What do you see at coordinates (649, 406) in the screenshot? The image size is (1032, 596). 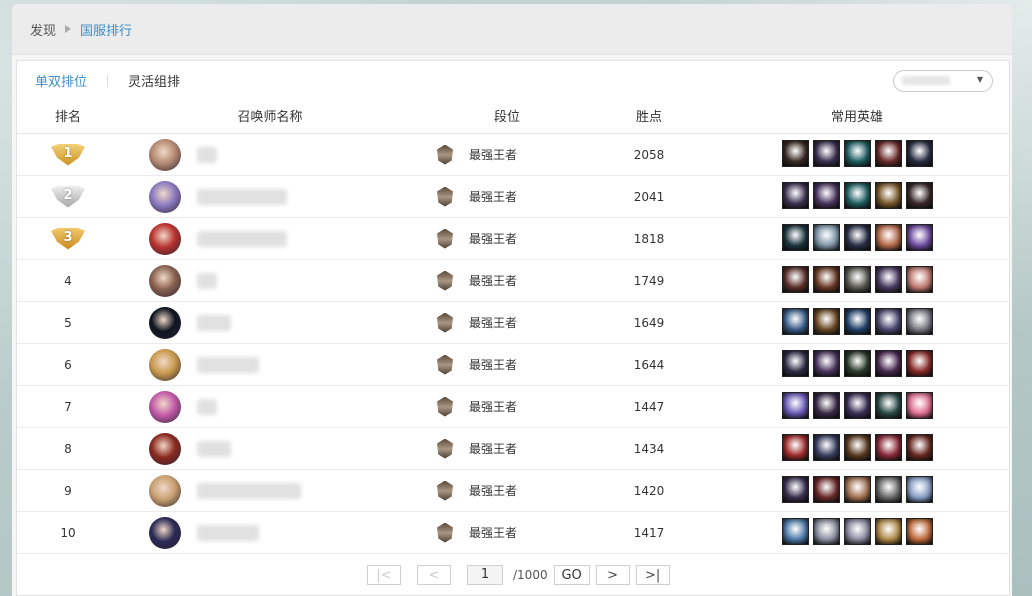 I see `league-points: 1447` at bounding box center [649, 406].